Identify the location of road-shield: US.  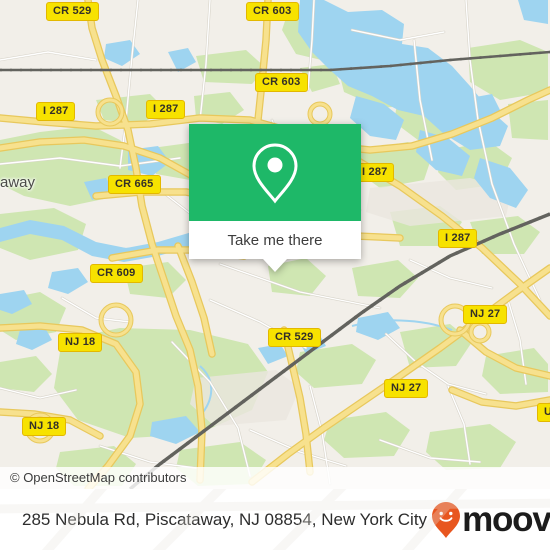
(543, 412).